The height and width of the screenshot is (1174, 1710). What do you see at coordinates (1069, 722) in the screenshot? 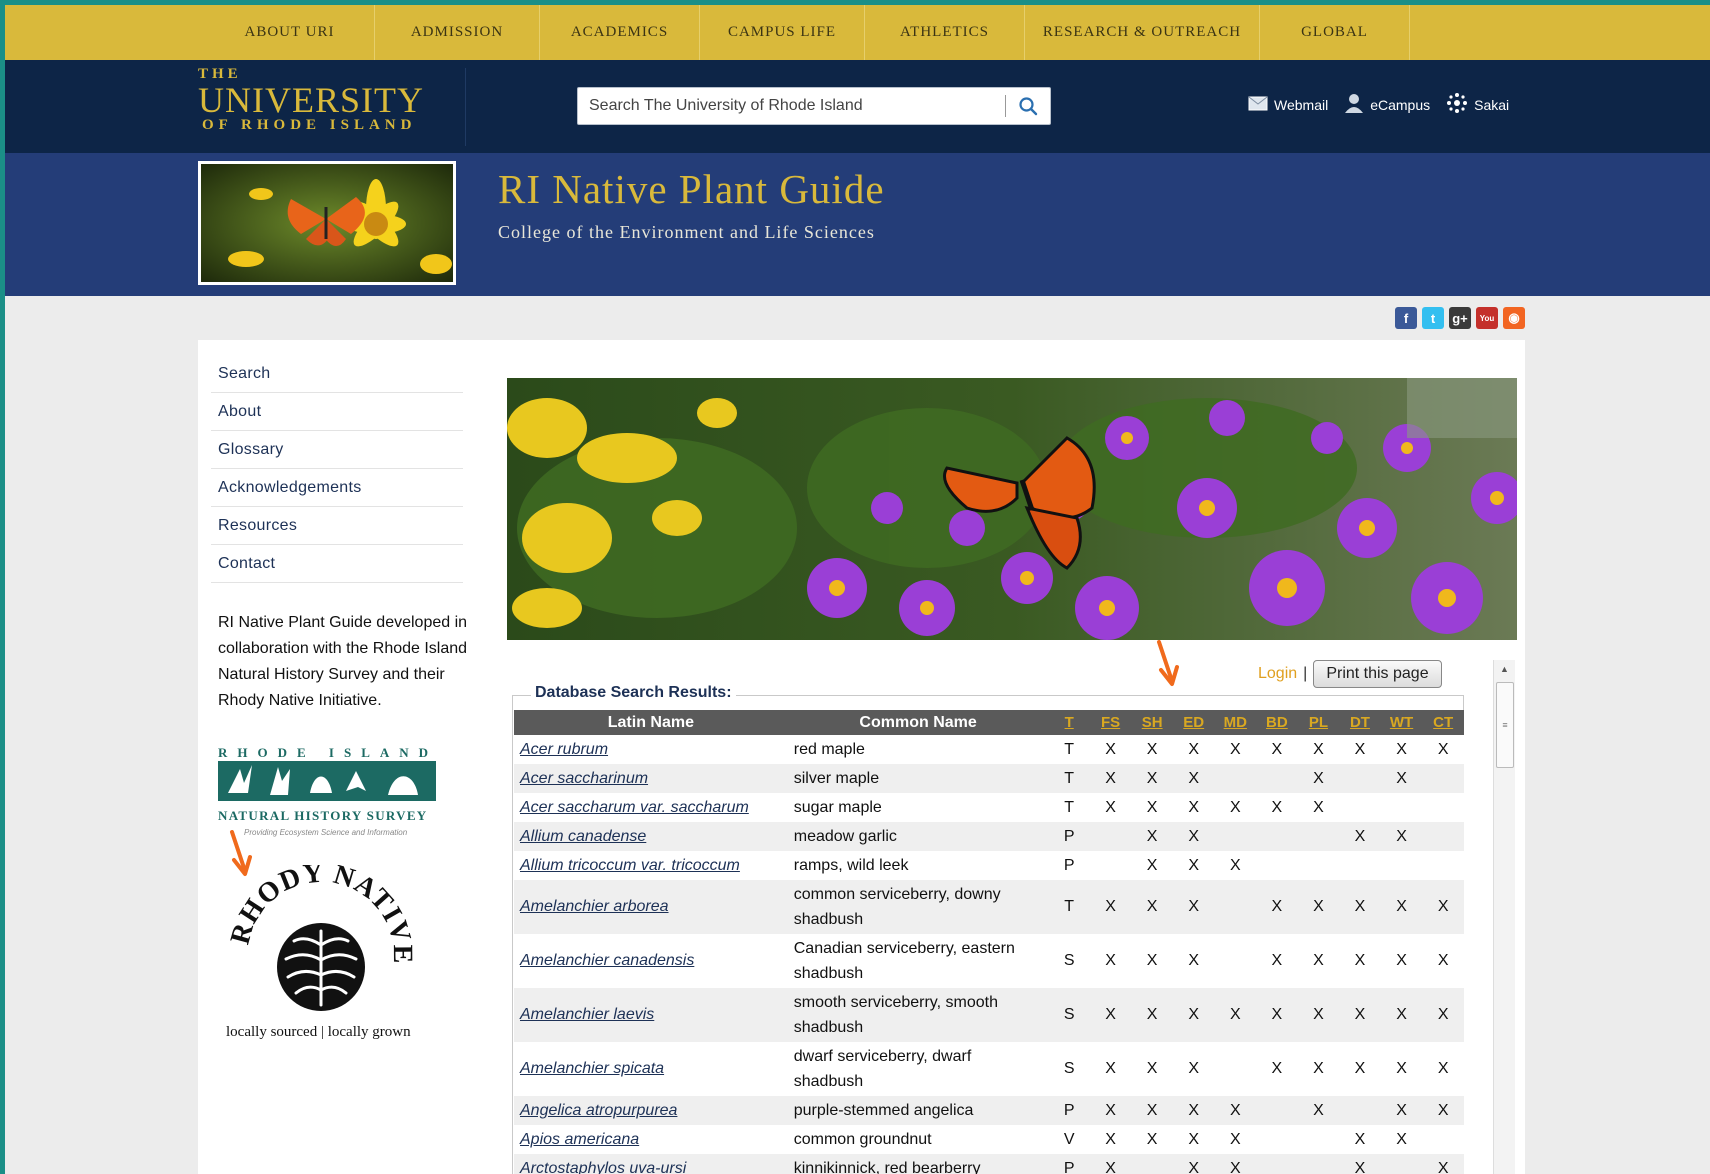
I see `column-header-t: T` at bounding box center [1069, 722].